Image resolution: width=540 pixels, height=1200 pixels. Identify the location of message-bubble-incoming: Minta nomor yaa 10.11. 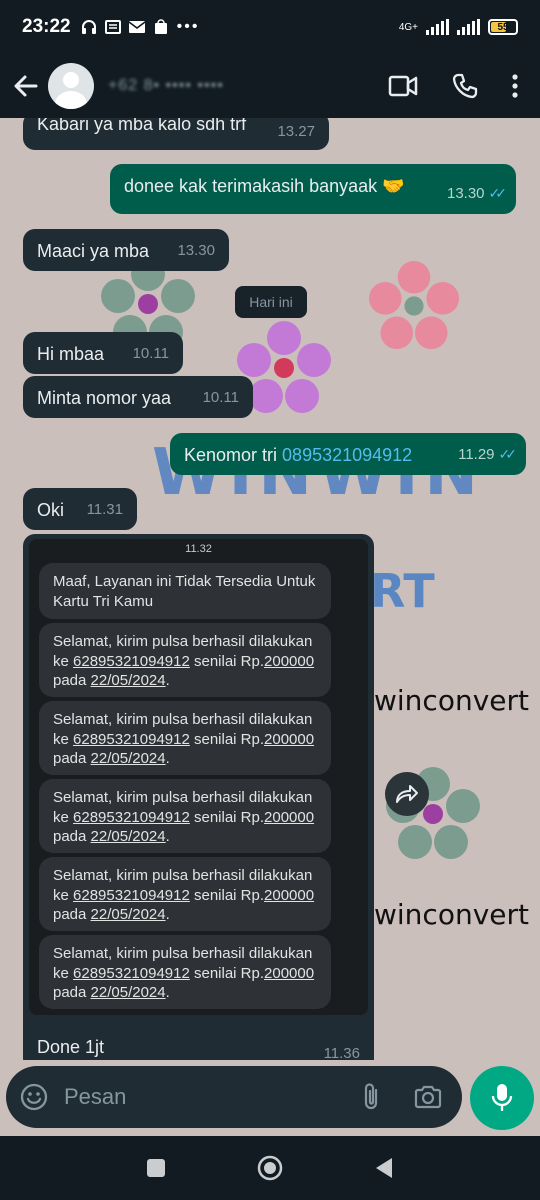
(138, 397).